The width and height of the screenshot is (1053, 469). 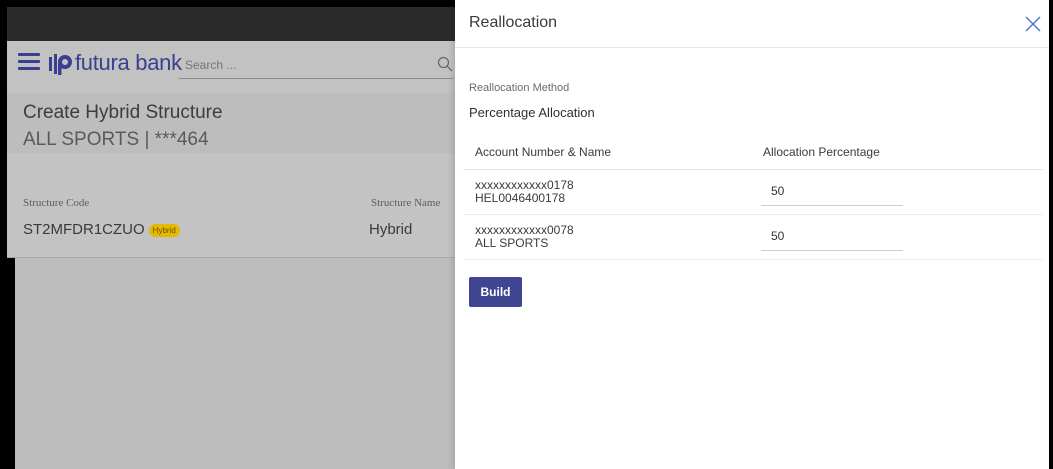 What do you see at coordinates (821, 152) in the screenshot?
I see `column-header-percentage: Allocation Percentage` at bounding box center [821, 152].